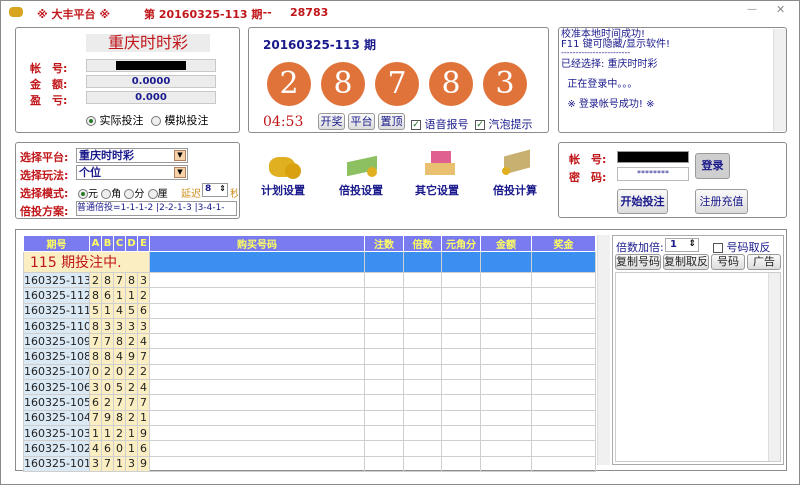  I want to click on mode-sim-label: 模拟投注, so click(186, 120).